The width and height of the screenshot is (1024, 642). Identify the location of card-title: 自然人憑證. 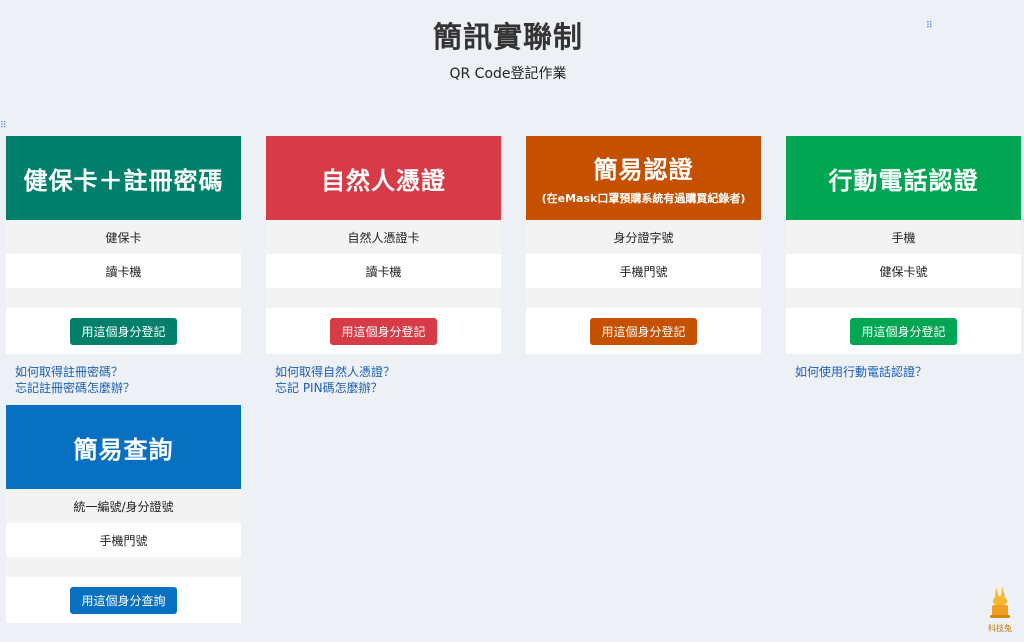
(383, 180).